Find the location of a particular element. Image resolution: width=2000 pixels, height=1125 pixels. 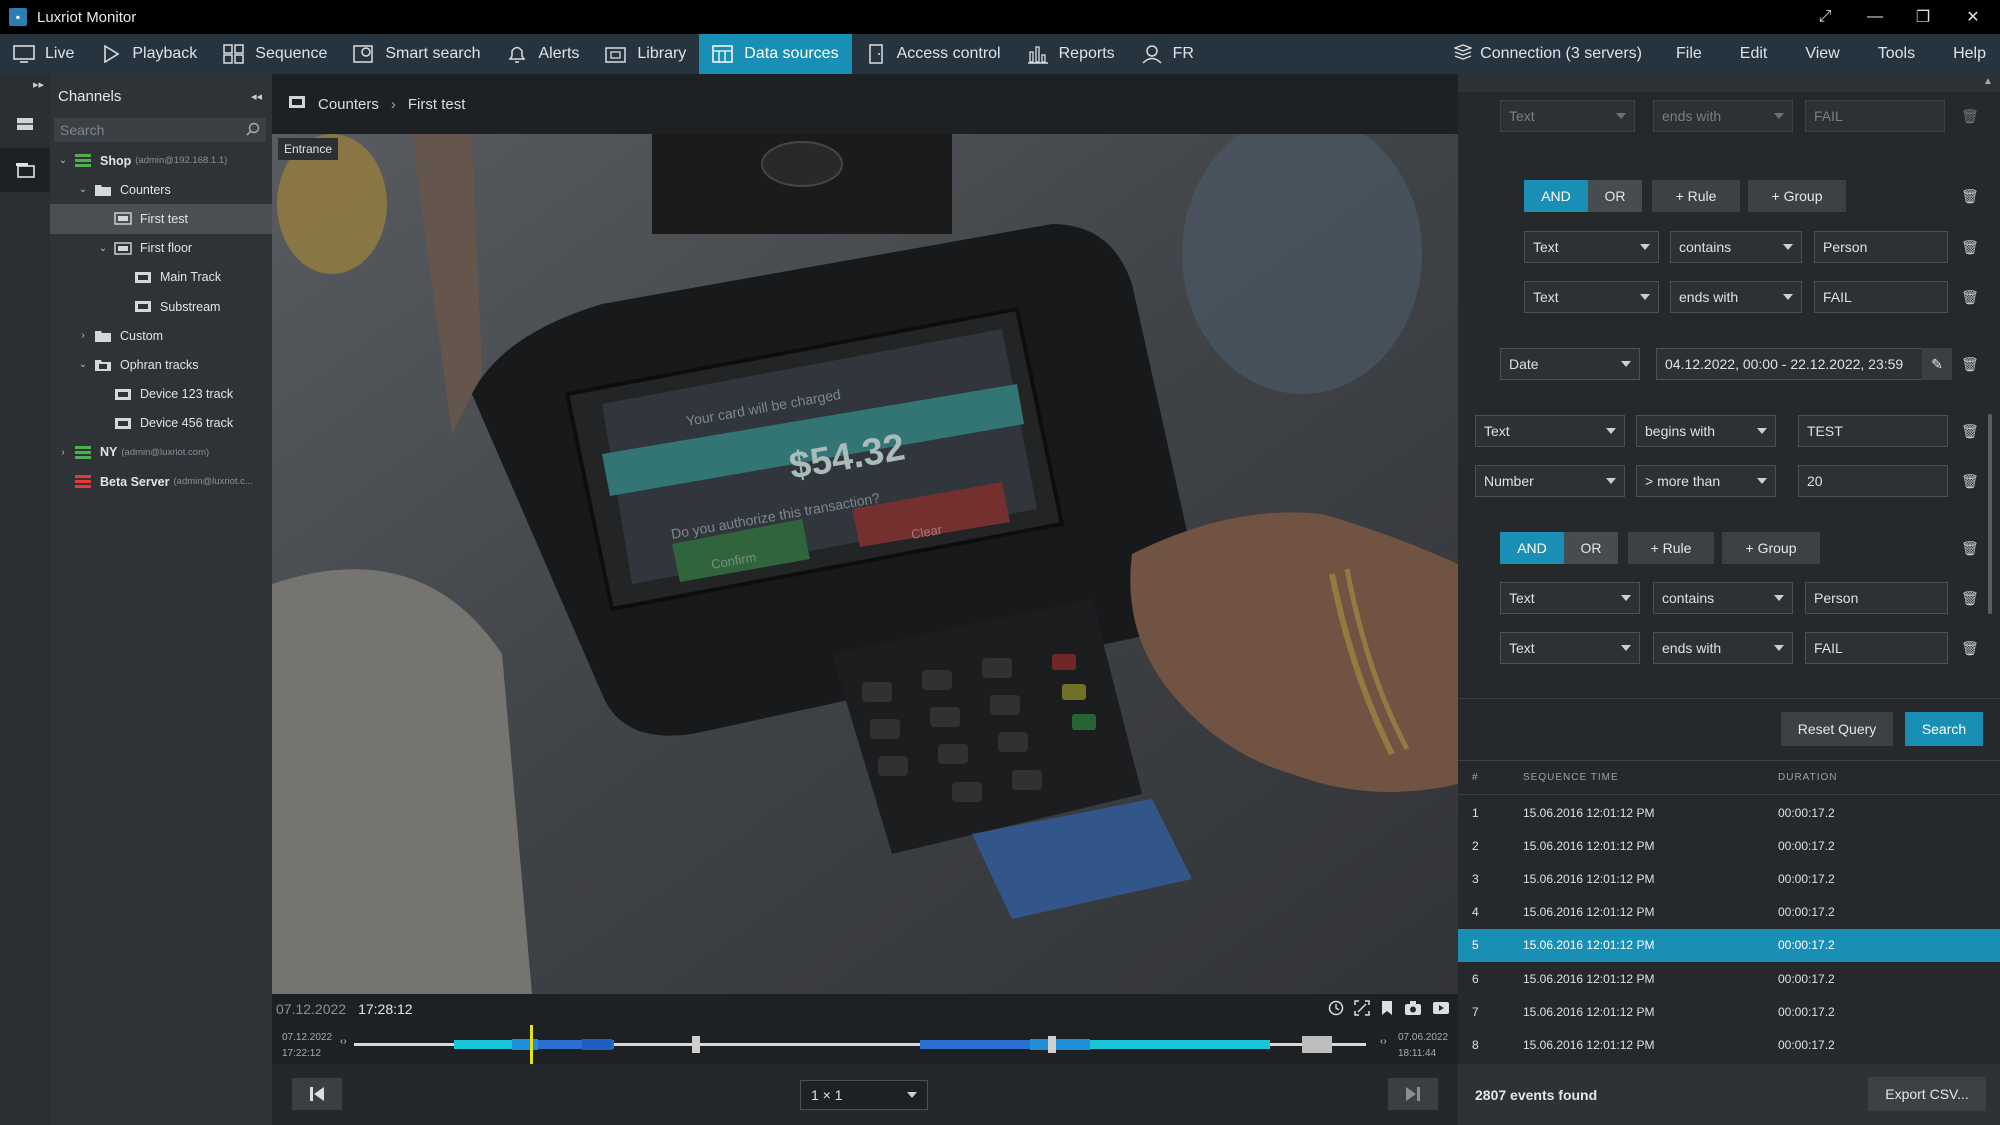

export-video-icon is located at coordinates (1441, 1009).